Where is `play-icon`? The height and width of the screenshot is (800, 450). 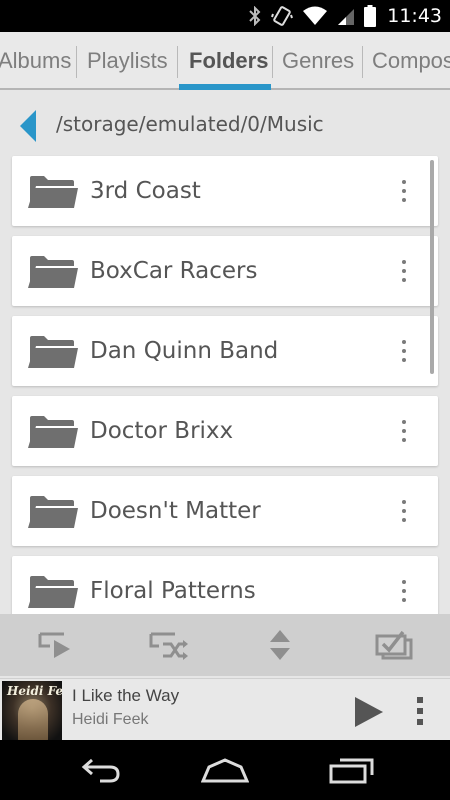
play-icon is located at coordinates (369, 712).